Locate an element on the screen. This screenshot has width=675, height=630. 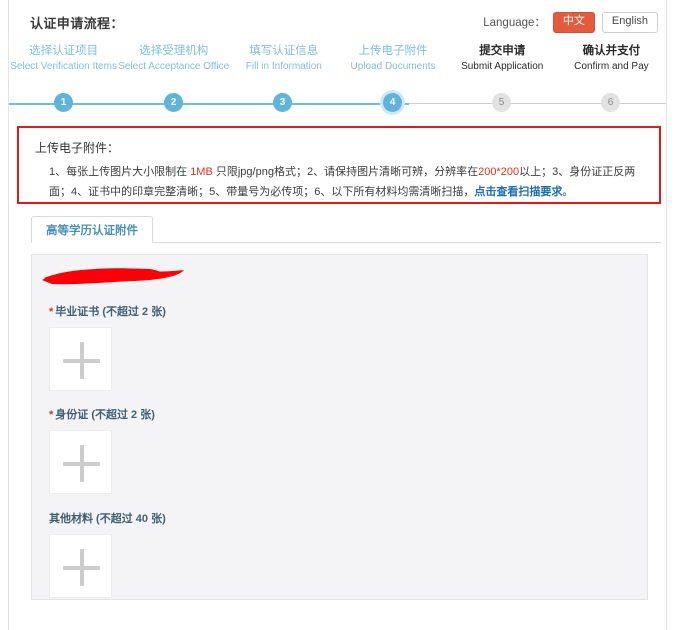
upload-box-other-materials is located at coordinates (80, 566).